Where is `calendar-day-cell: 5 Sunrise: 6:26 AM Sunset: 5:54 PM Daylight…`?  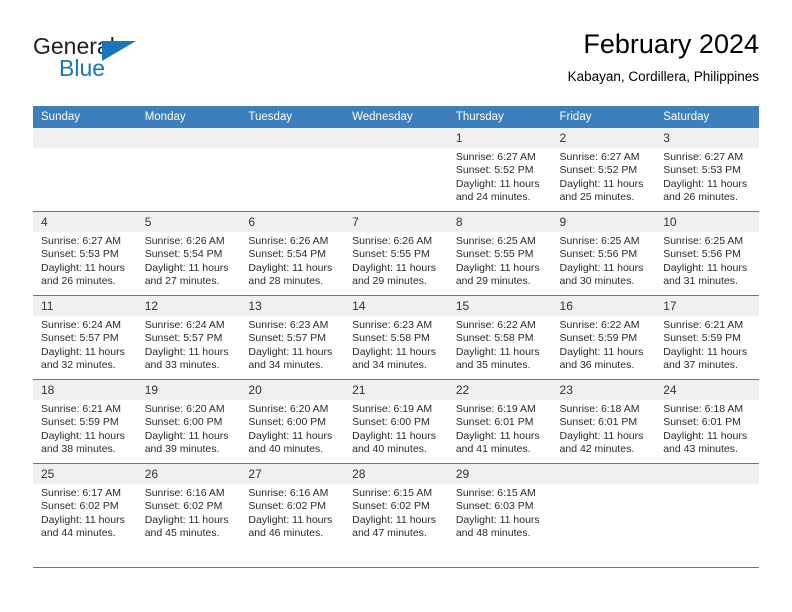
calendar-day-cell: 5 Sunrise: 6:26 AM Sunset: 5:54 PM Daylight… is located at coordinates (188, 253).